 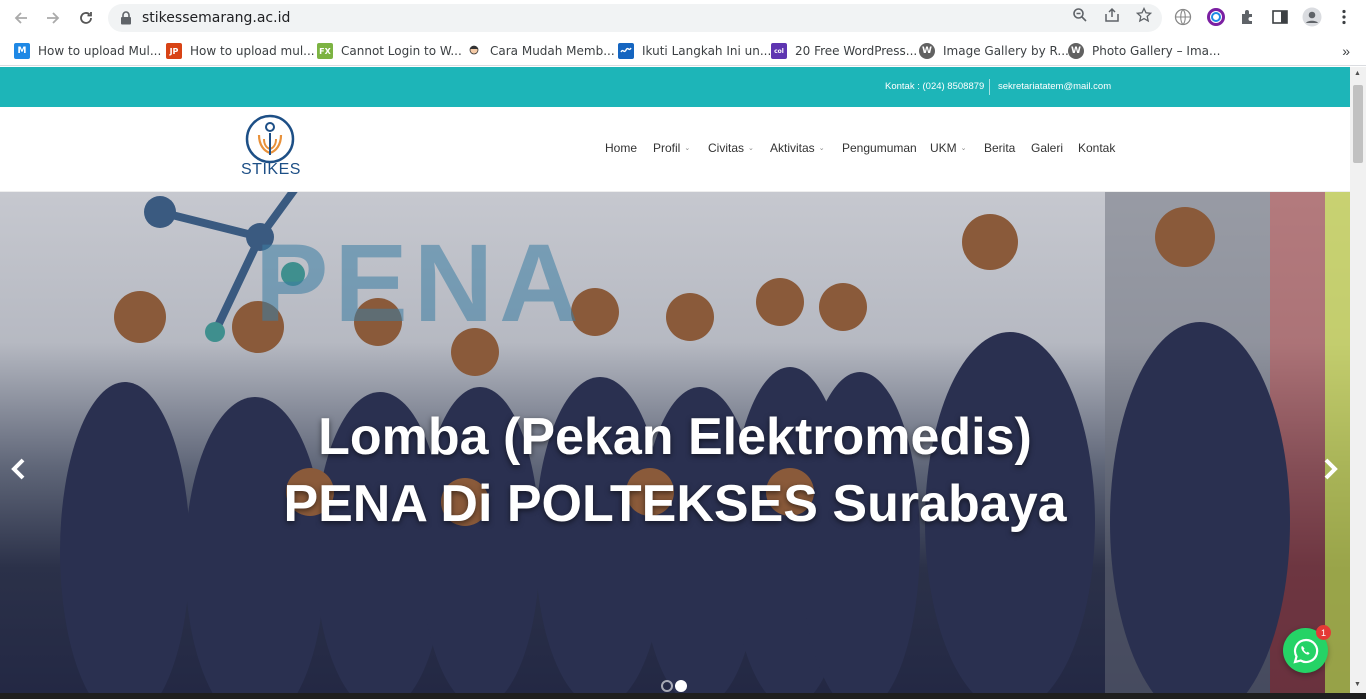 What do you see at coordinates (18, 469) in the screenshot?
I see `slider-prev-arrow-icon` at bounding box center [18, 469].